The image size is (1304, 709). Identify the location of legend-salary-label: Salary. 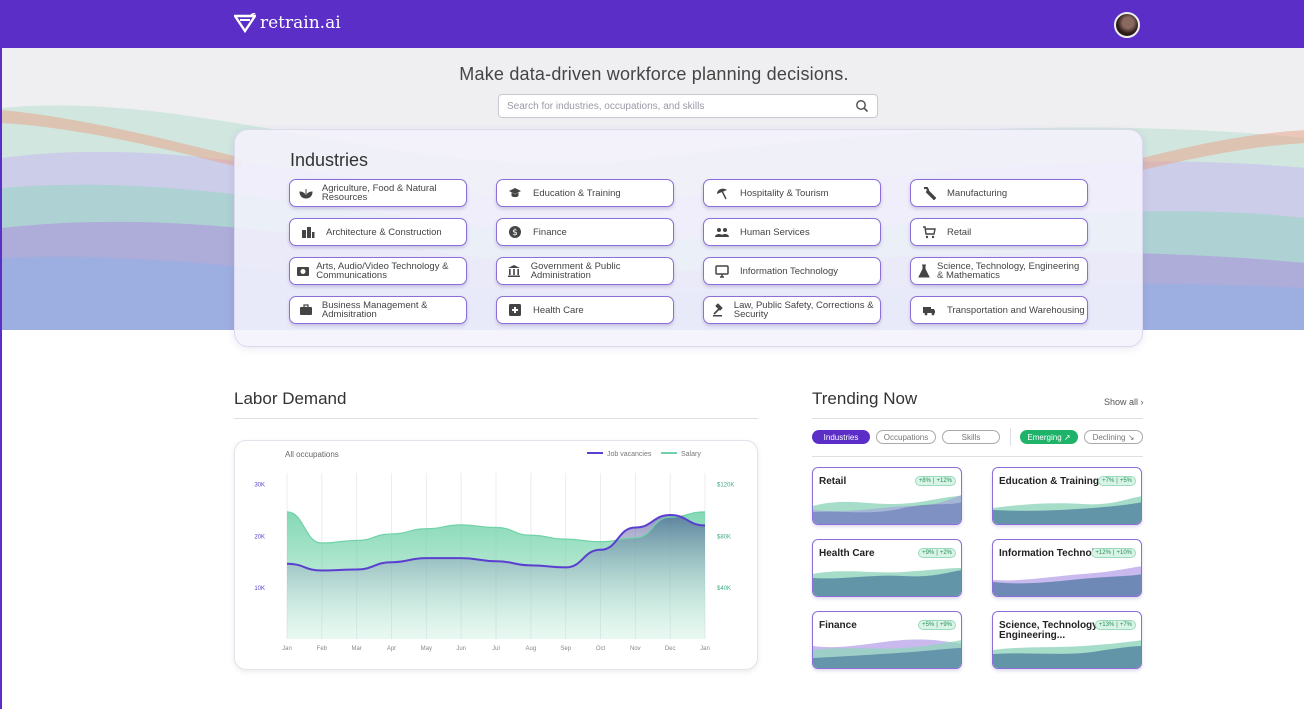
(691, 454).